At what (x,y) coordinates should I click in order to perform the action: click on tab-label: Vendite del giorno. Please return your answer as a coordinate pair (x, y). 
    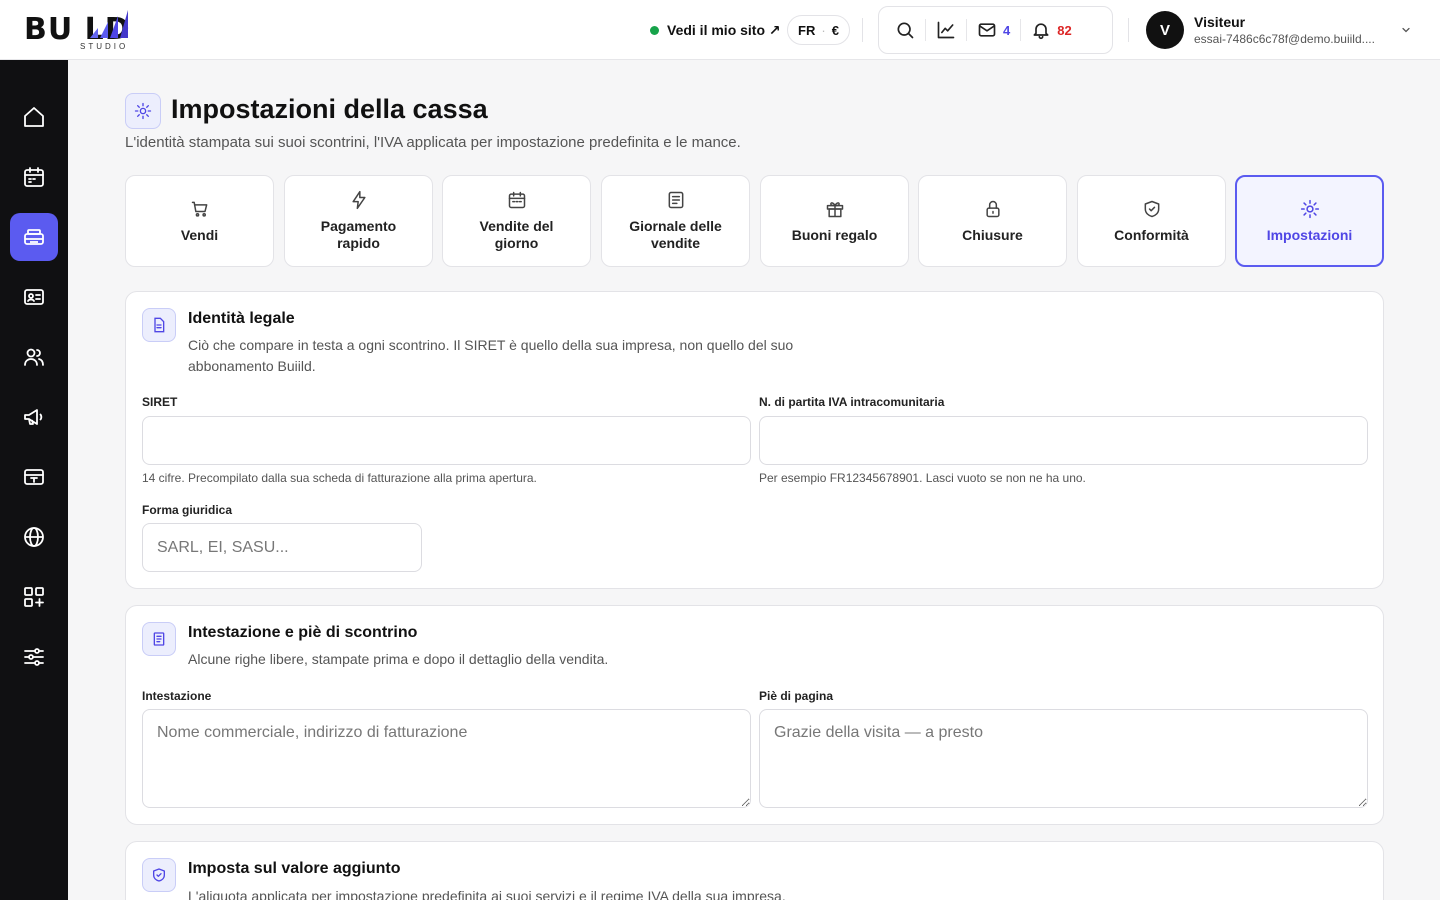
    Looking at the image, I should click on (516, 234).